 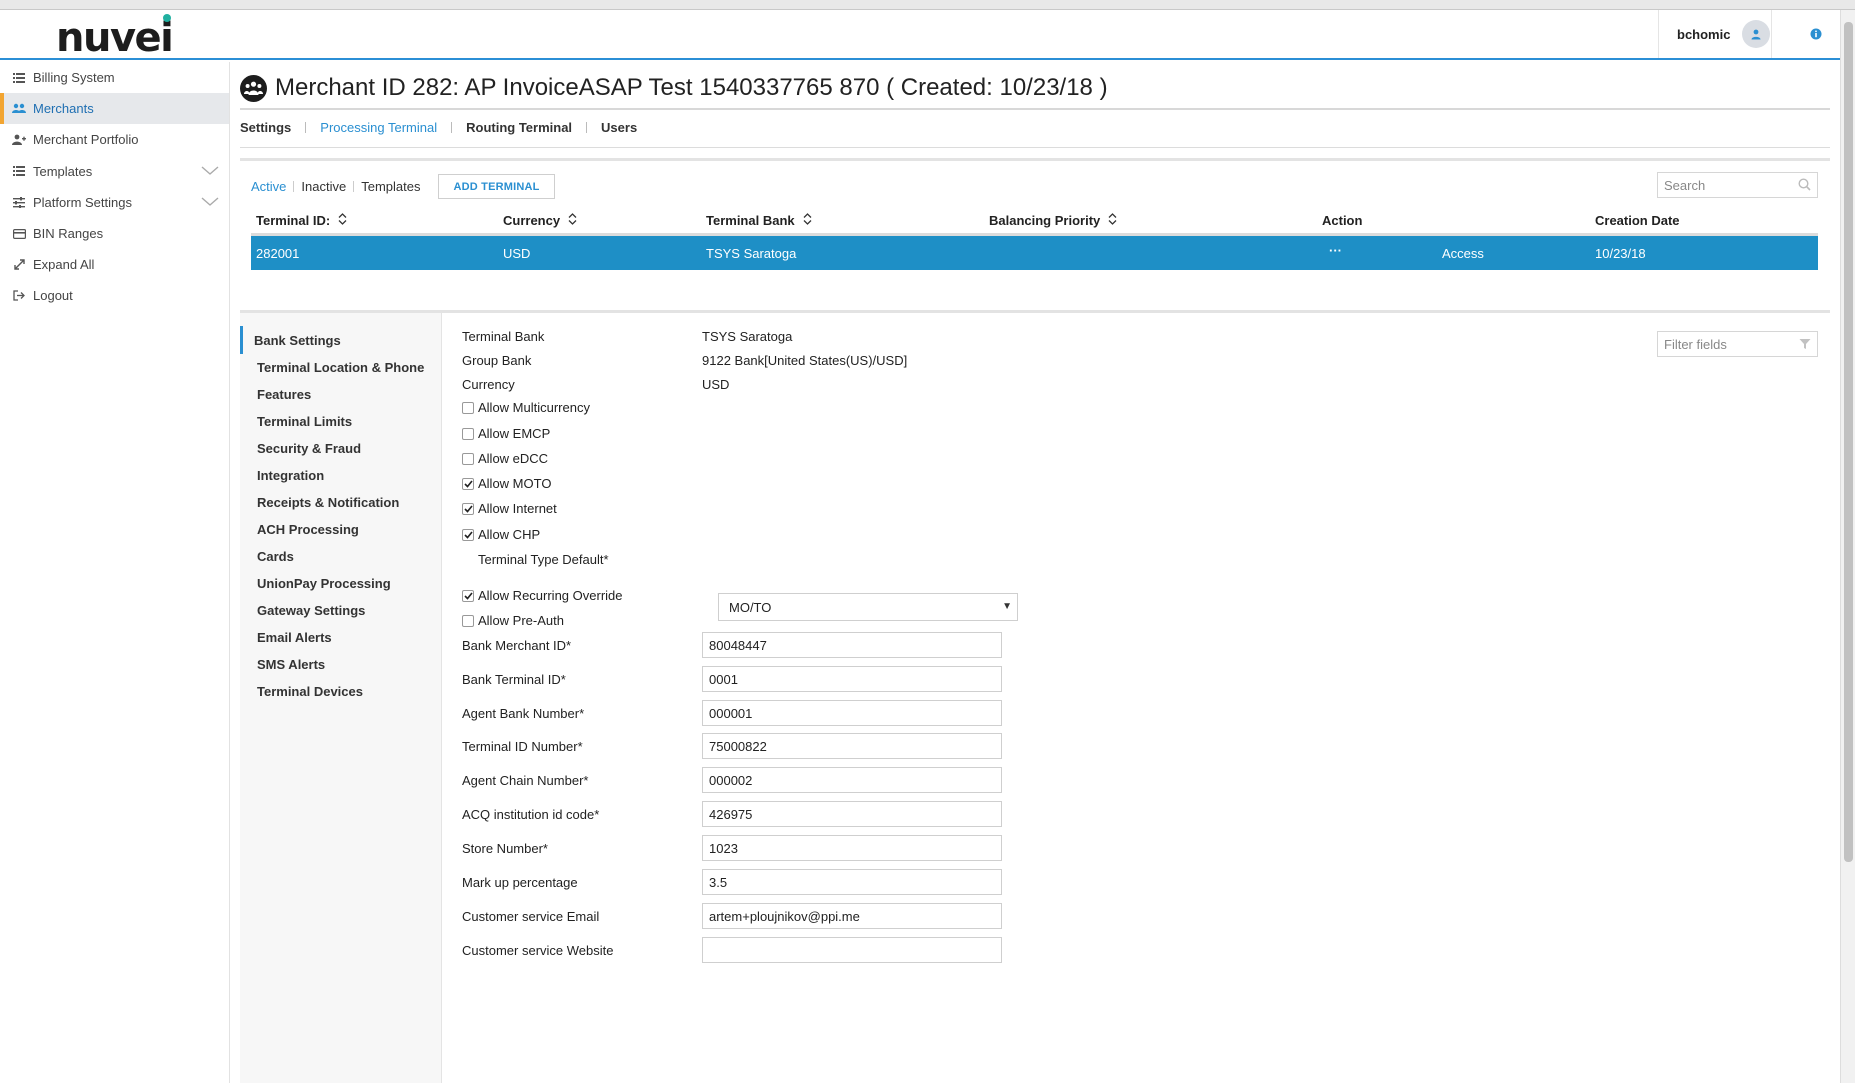 What do you see at coordinates (852, 713) in the screenshot?
I see `agent-bank-number-input` at bounding box center [852, 713].